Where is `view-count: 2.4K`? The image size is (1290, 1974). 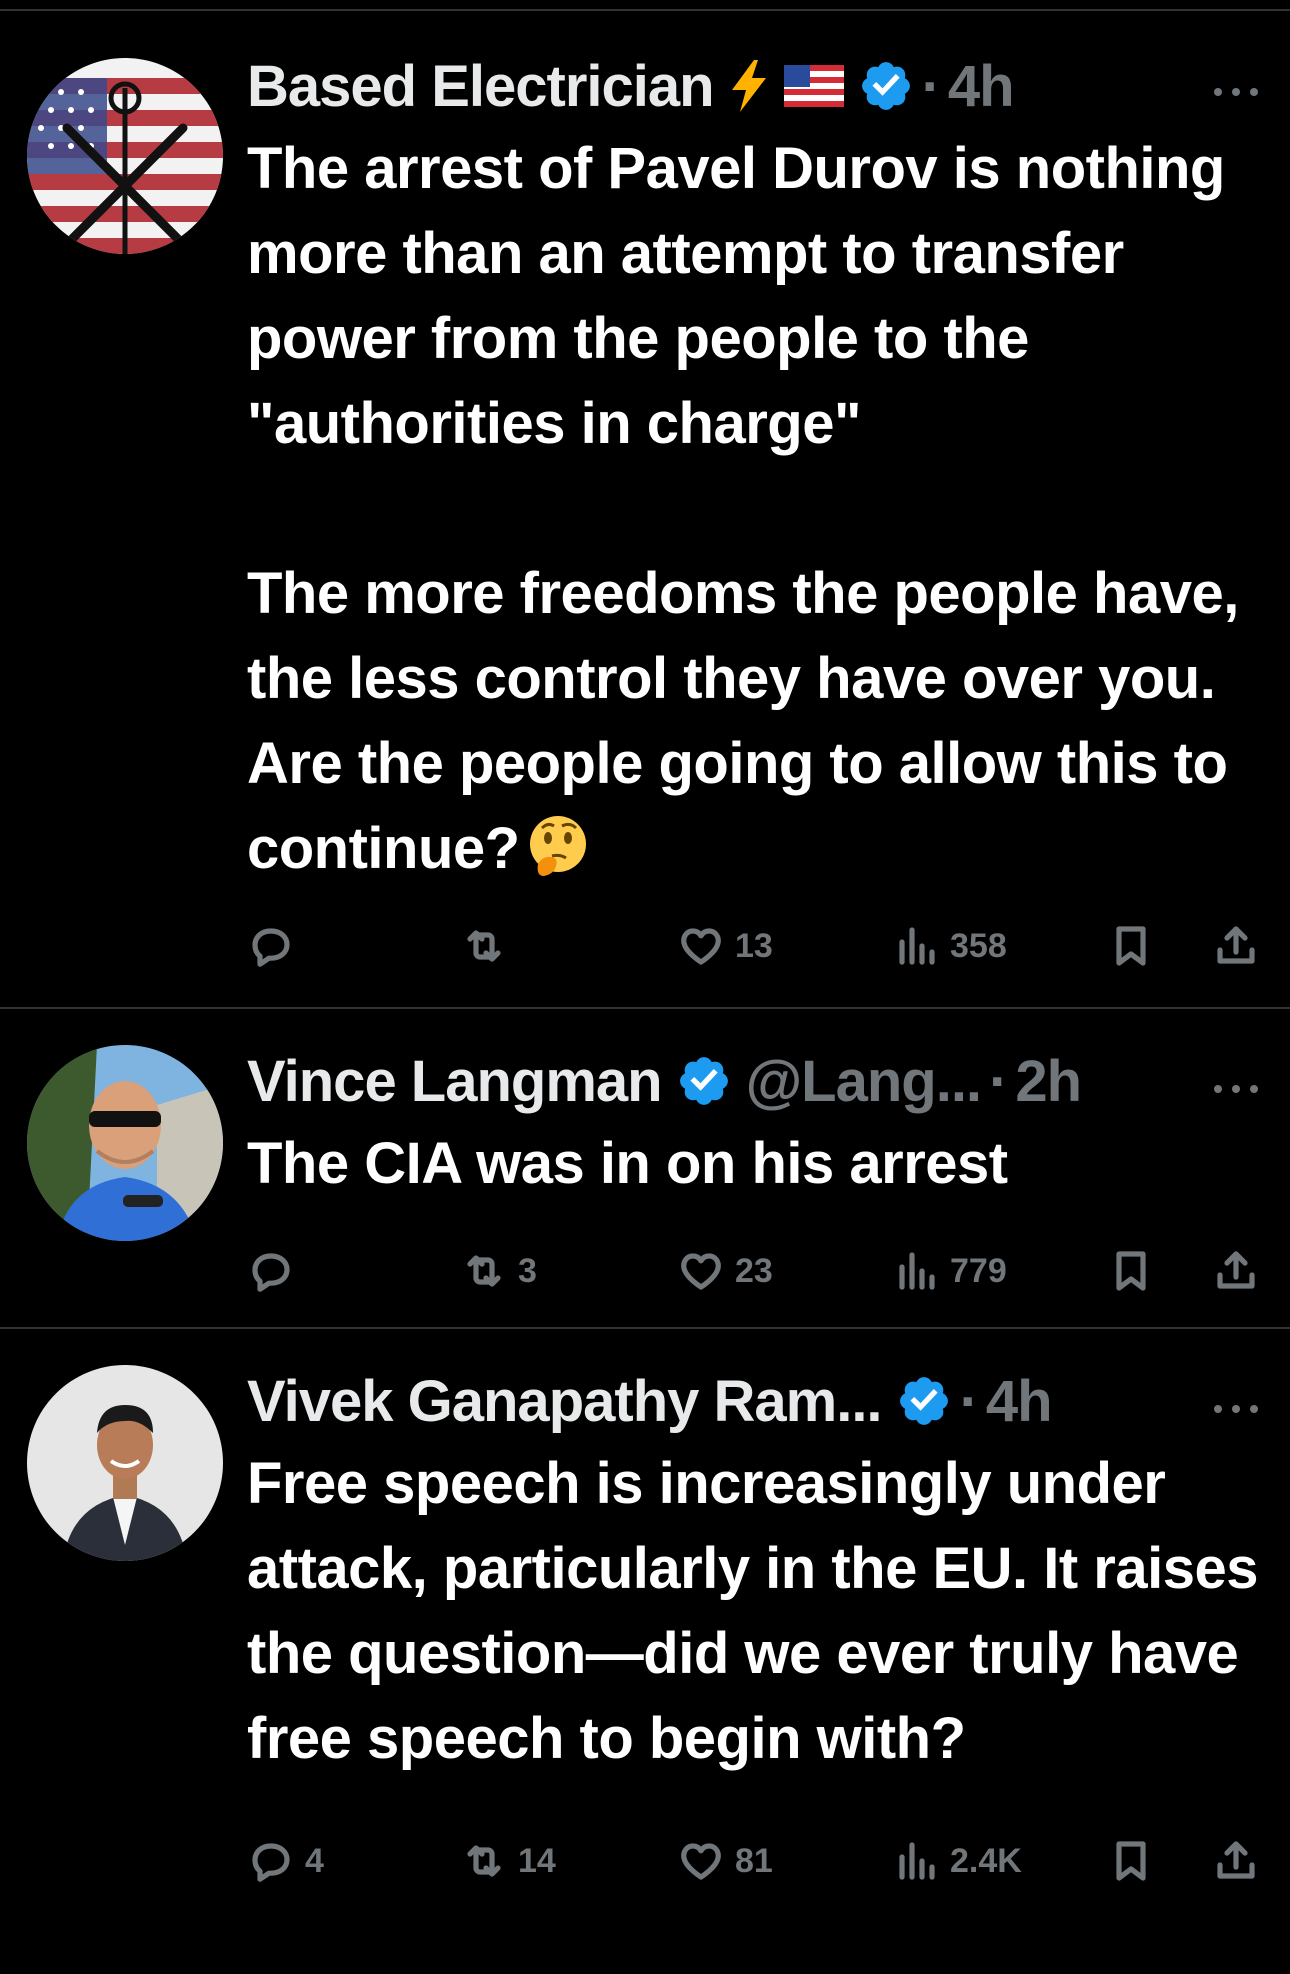
view-count: 2.4K is located at coordinates (986, 1860).